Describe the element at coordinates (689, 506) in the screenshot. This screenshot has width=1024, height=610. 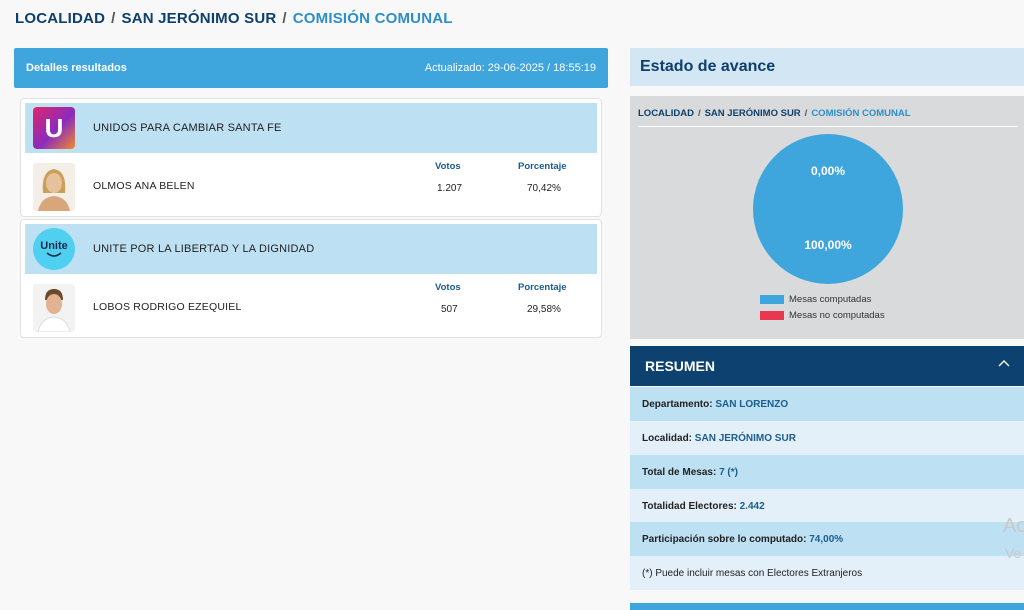
I see `summary-label: Totalidad Electores:` at that location.